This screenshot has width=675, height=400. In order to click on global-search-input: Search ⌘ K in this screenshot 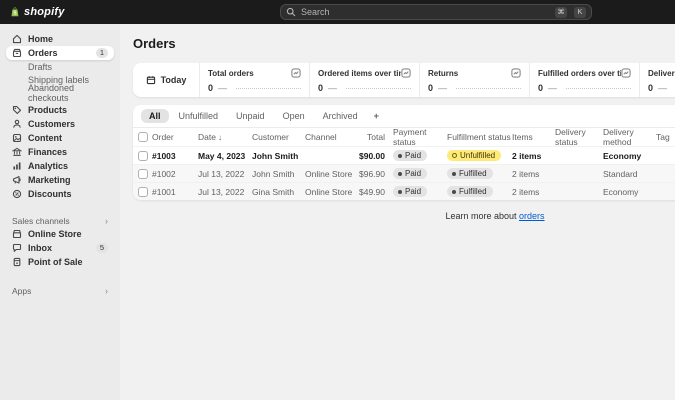, I will do `click(436, 12)`.